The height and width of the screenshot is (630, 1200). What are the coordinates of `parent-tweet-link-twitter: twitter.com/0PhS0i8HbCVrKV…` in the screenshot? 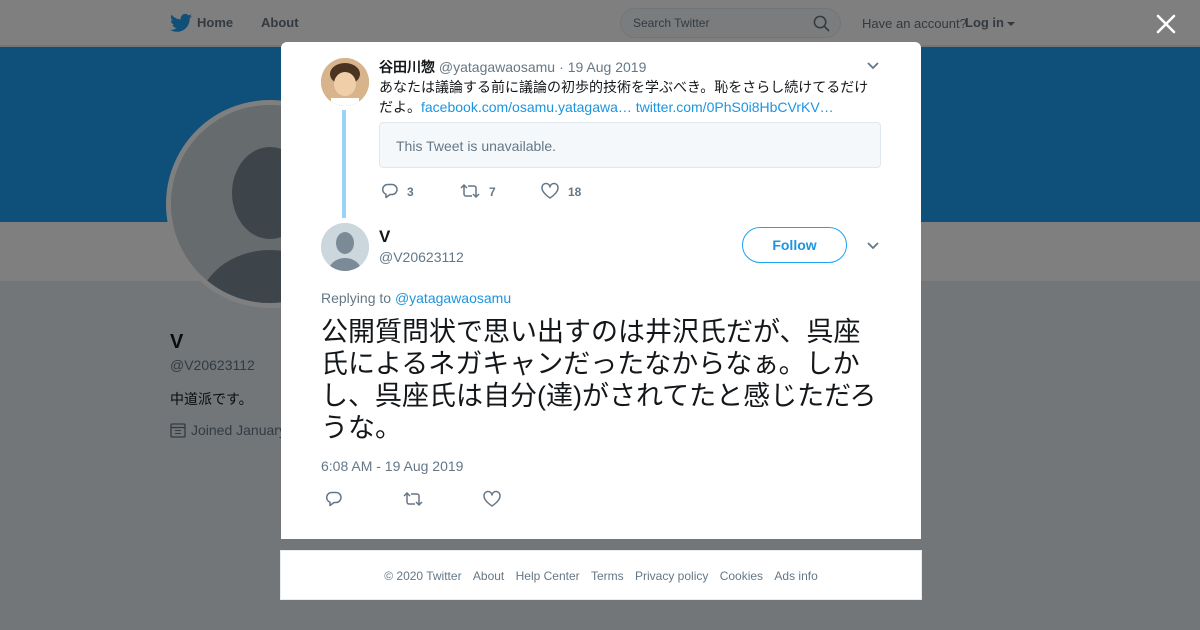 It's located at (735, 107).